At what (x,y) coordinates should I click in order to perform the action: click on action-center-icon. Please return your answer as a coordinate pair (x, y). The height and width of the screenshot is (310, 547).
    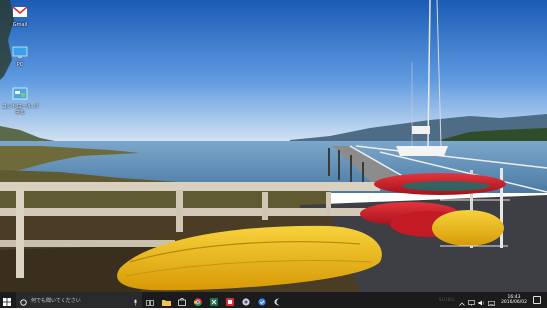
    Looking at the image, I should click on (537, 300).